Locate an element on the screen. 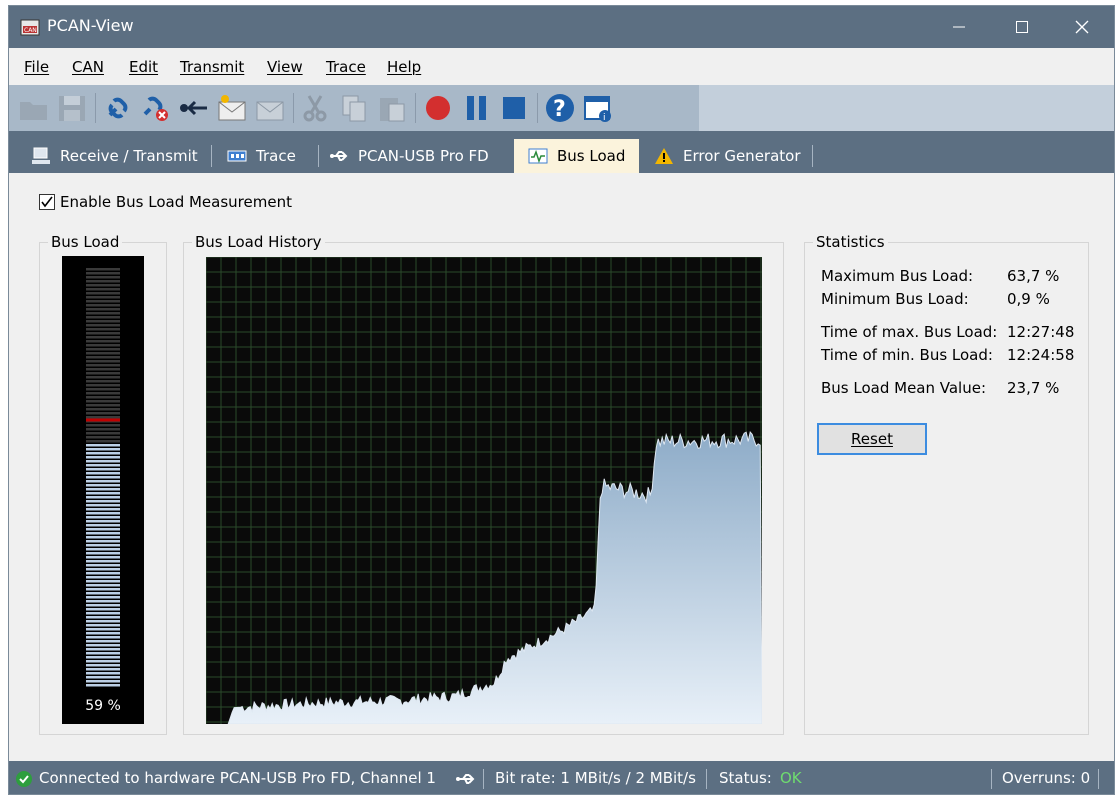 This screenshot has width=1115, height=795. stat-time-min-label: Time of min. Bus Load: is located at coordinates (907, 355).